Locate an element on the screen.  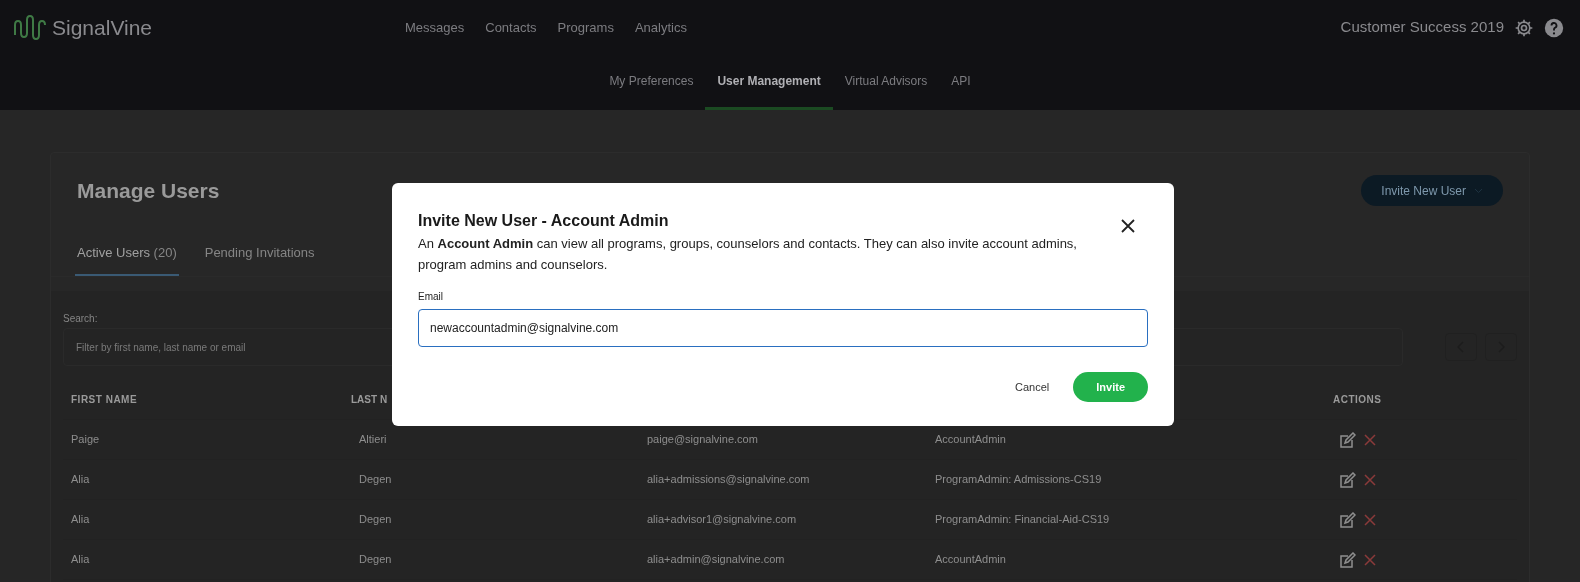
subnav-tab: My Preferences is located at coordinates (651, 82).